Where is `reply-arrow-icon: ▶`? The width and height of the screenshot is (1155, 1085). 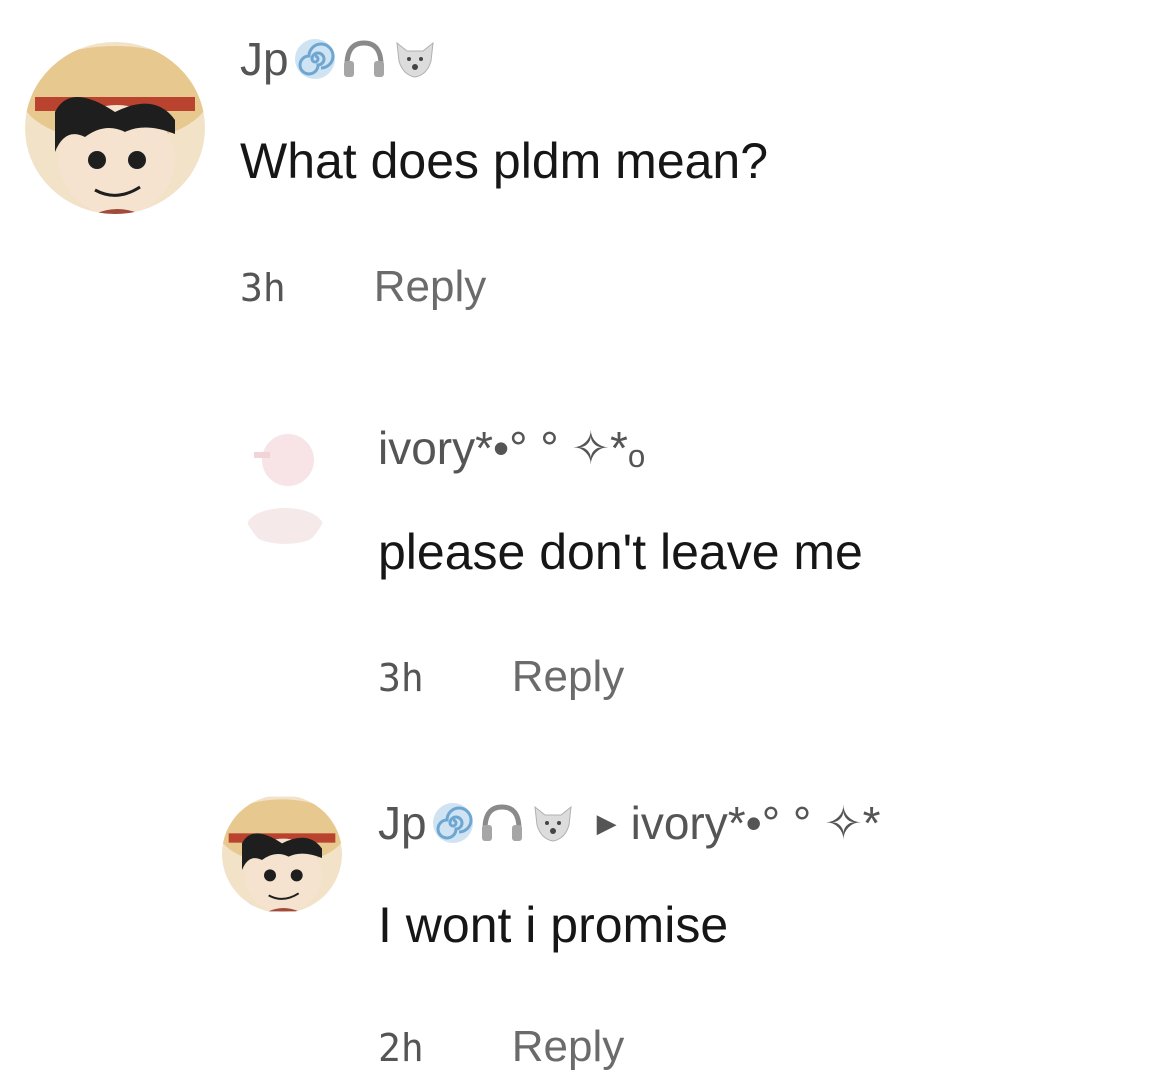 reply-arrow-icon: ▶ is located at coordinates (606, 822).